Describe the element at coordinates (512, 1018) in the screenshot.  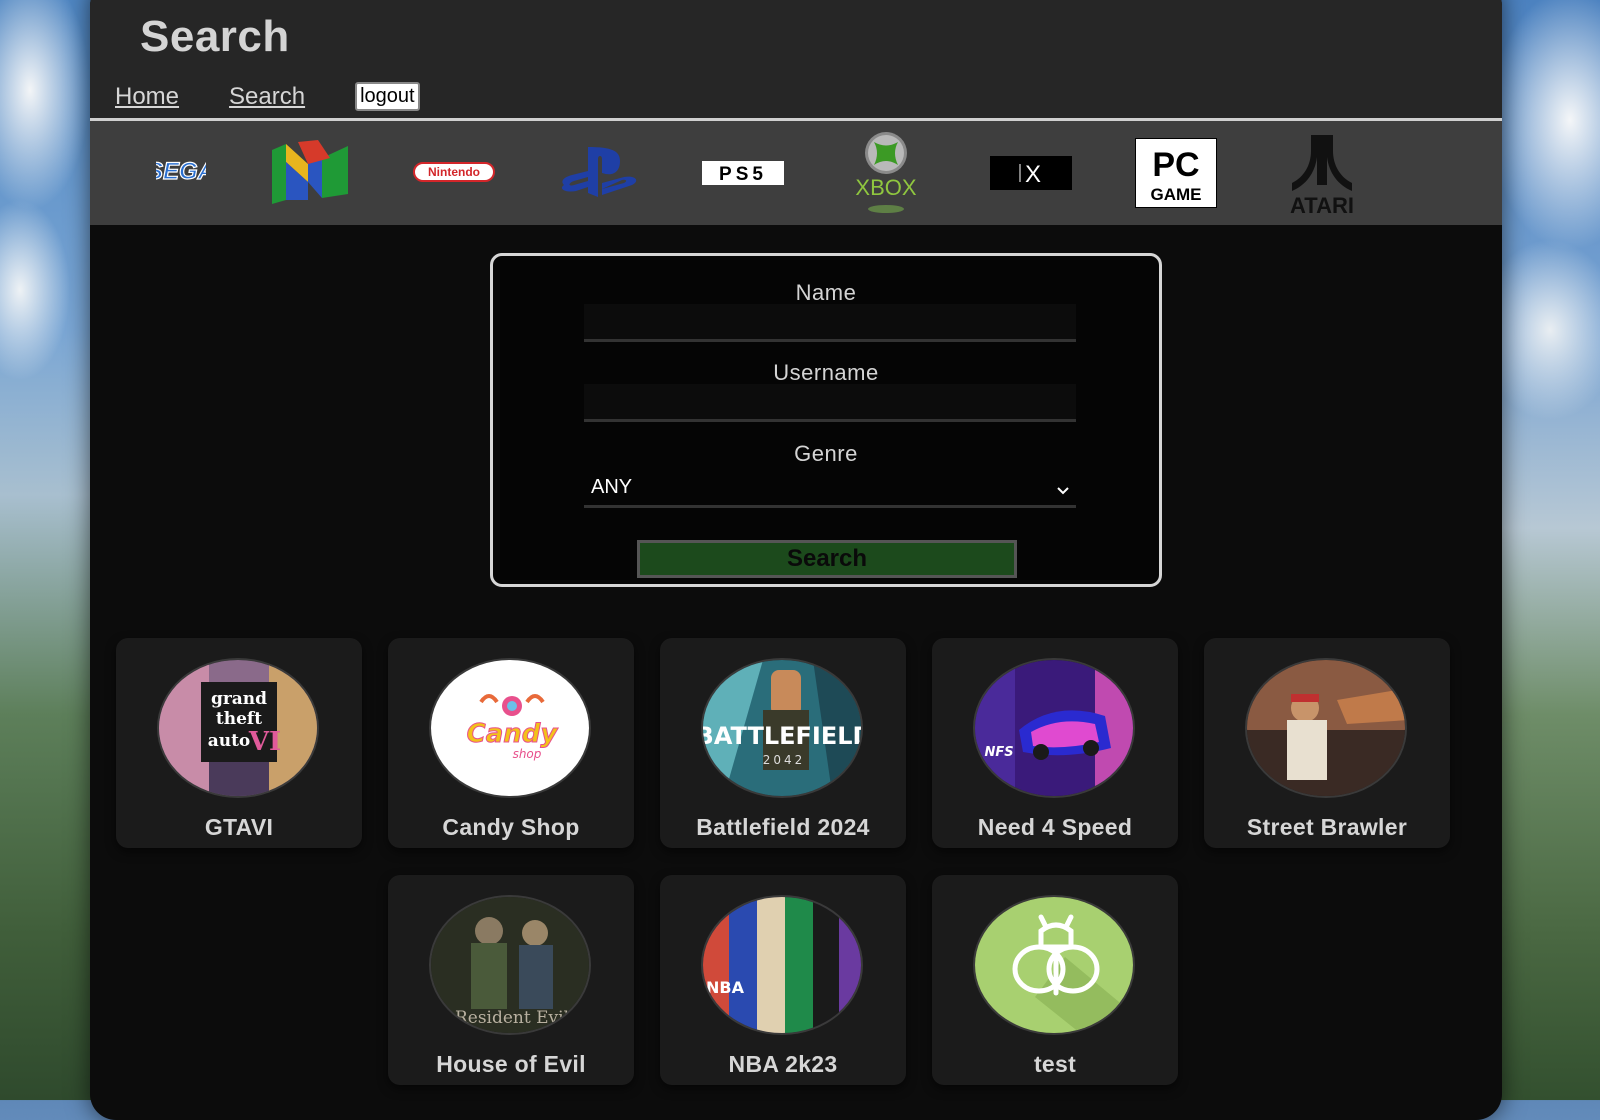
I see `svg-text: Resident Evil` at that location.